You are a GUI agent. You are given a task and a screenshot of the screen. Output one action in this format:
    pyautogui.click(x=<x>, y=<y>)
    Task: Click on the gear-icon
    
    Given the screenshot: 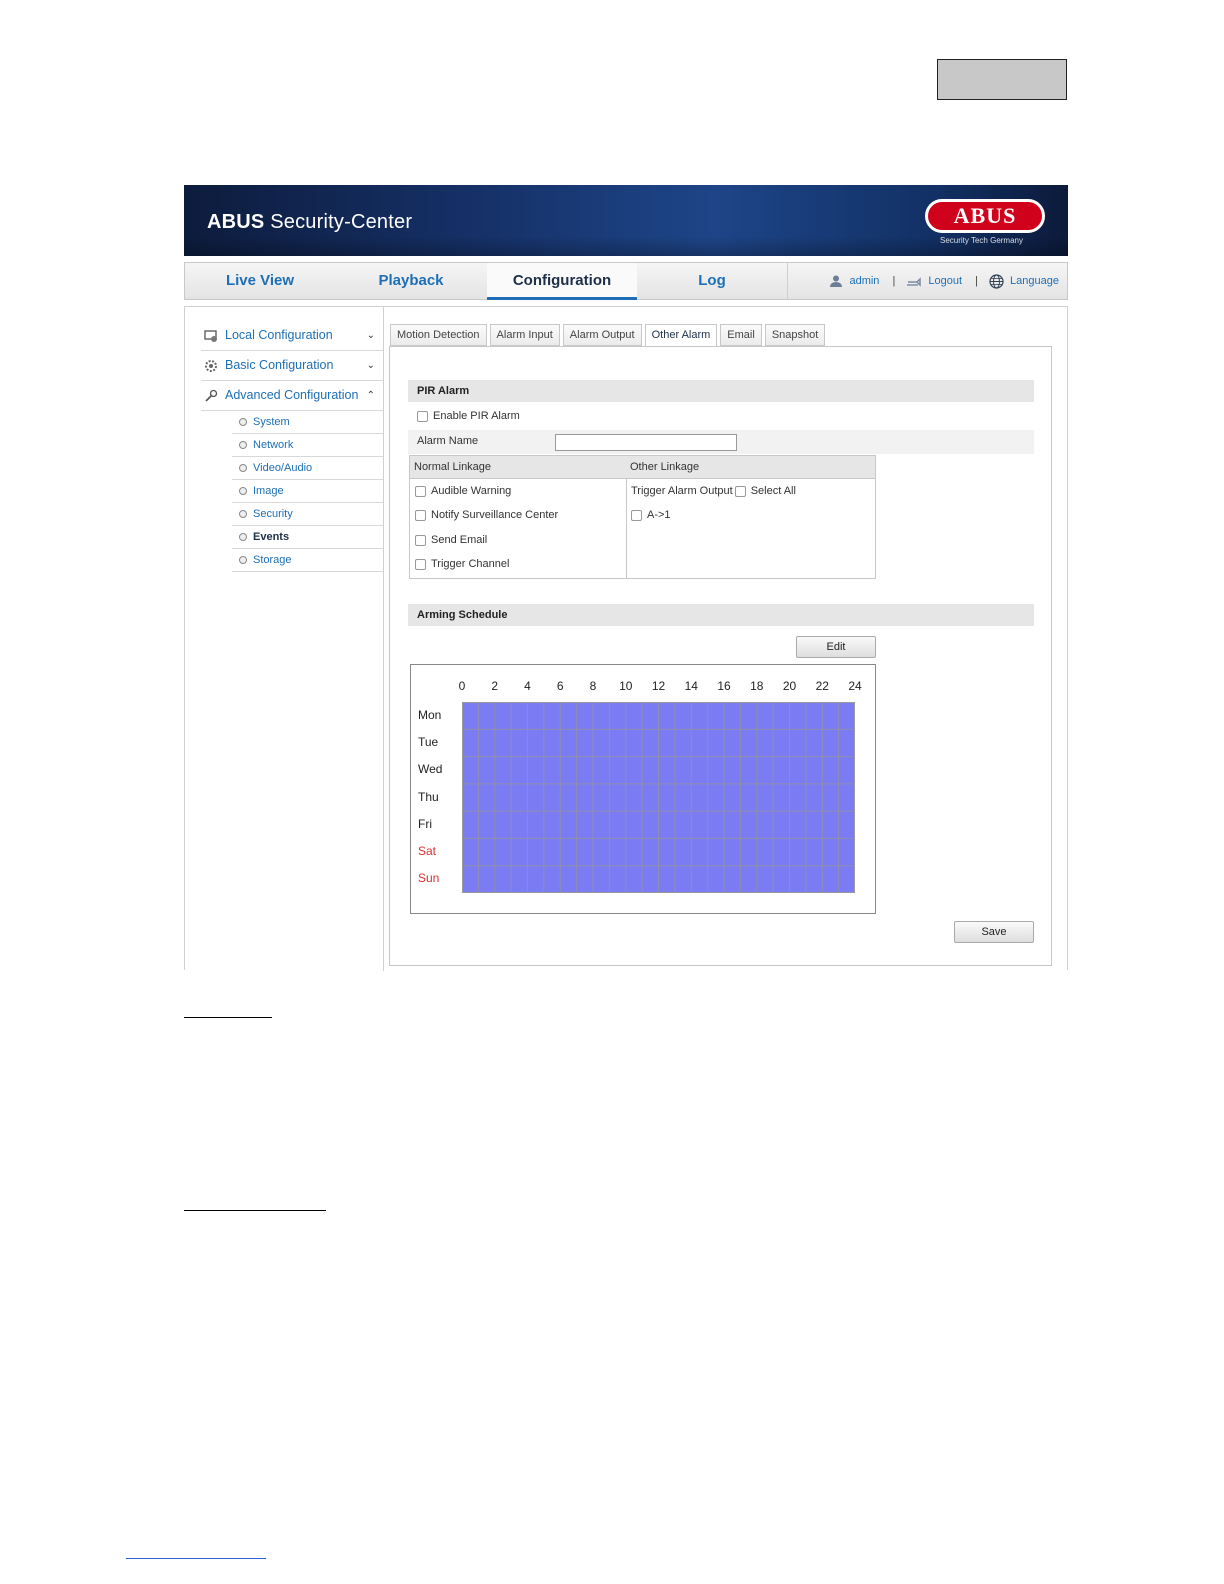 What is the action you would take?
    pyautogui.click(x=211, y=366)
    